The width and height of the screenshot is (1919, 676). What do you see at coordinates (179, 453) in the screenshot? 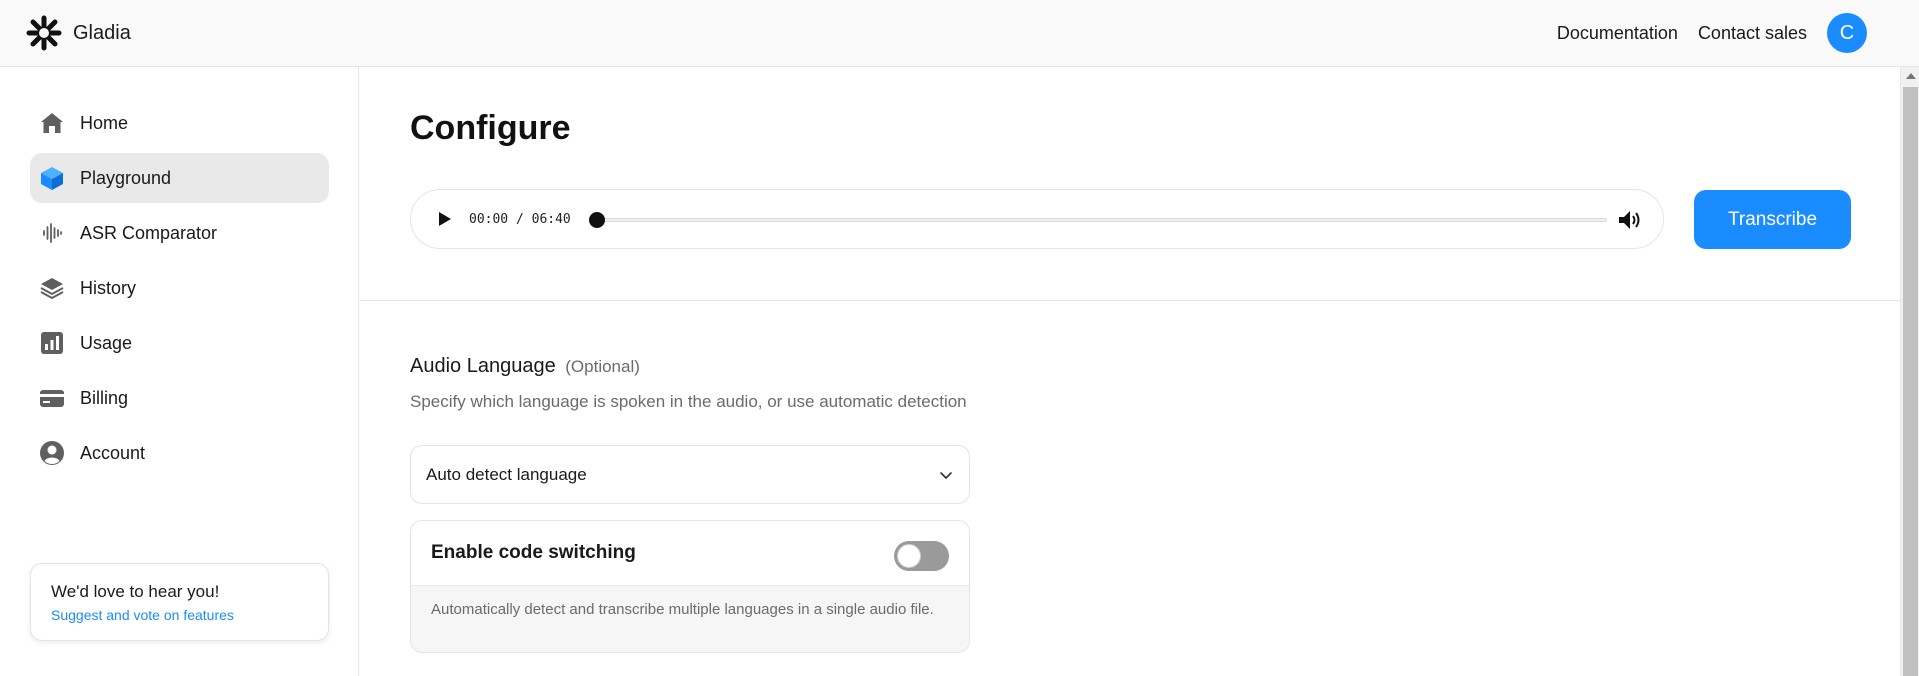
I see `sidebar-item-account: Account` at bounding box center [179, 453].